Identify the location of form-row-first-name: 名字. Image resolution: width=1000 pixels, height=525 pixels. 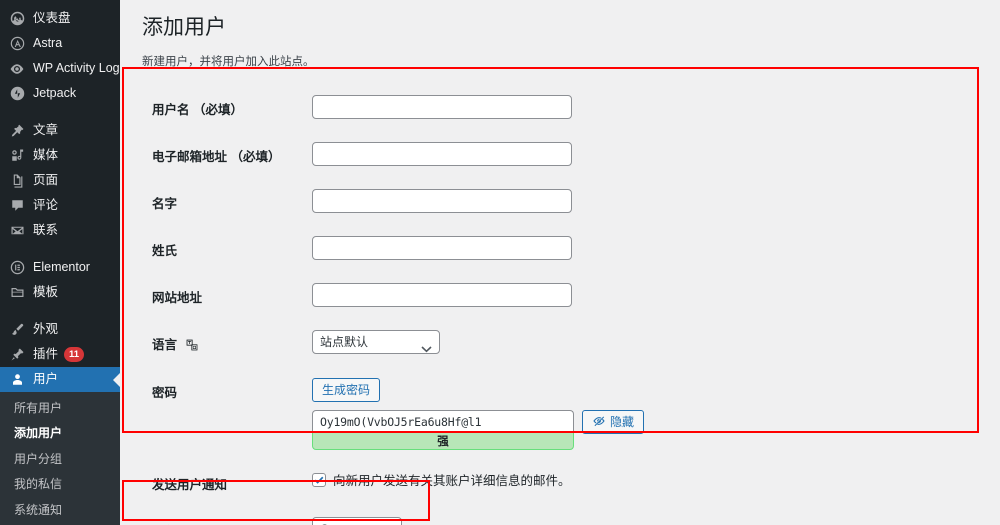
(571, 202).